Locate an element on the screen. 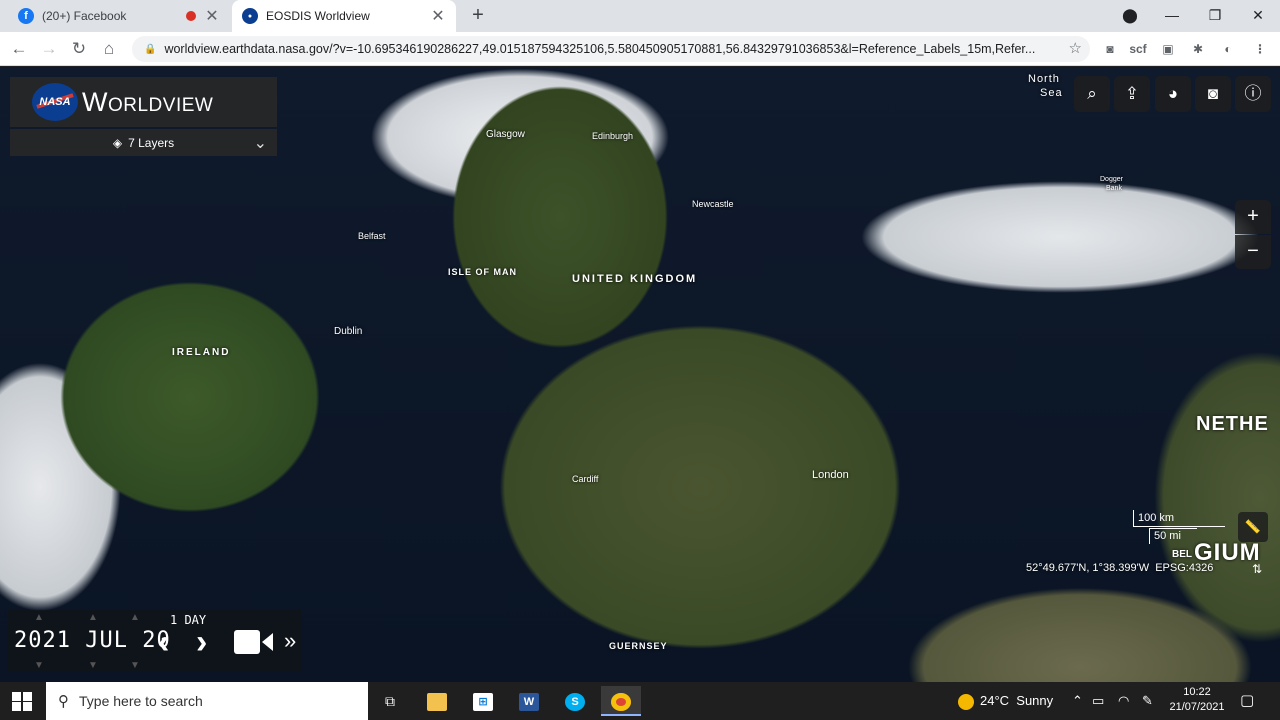 The image size is (1280, 720). home-button: ⌂ is located at coordinates (109, 49).